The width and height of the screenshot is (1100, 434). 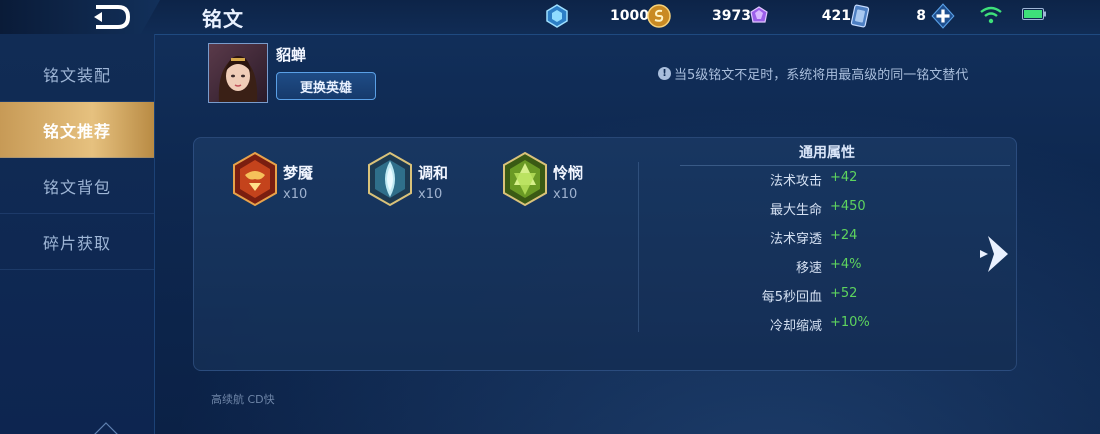 What do you see at coordinates (1034, 14) in the screenshot?
I see `battery-icon` at bounding box center [1034, 14].